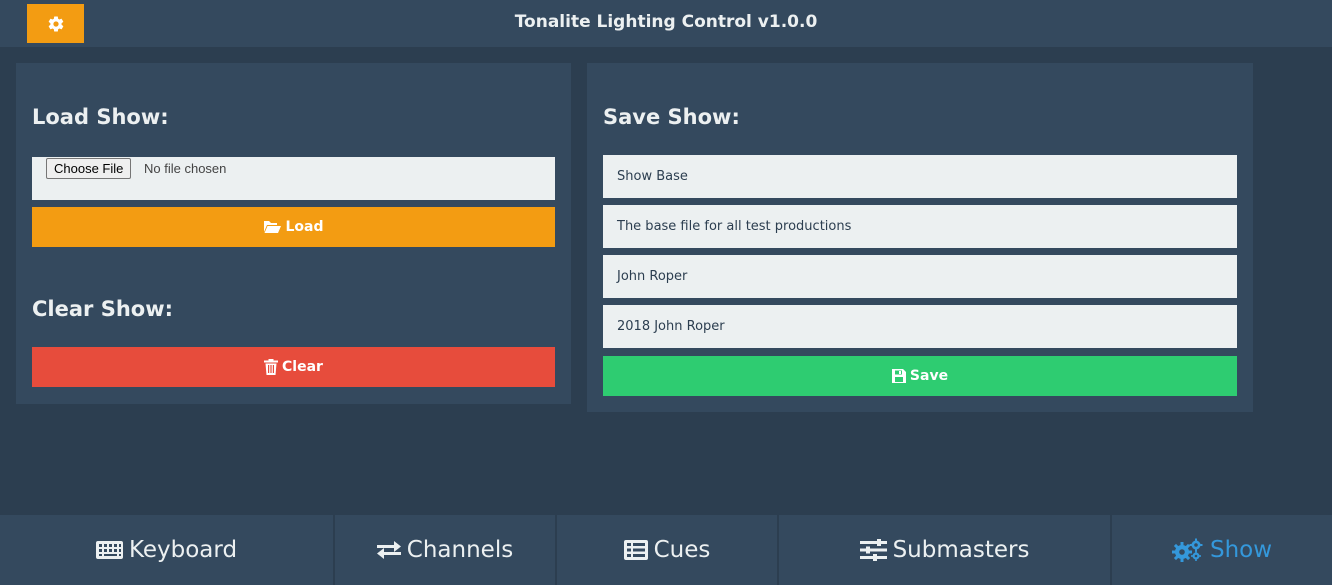  Describe the element at coordinates (920, 326) in the screenshot. I see `show-copyright-field: 2018 John Roper` at that location.